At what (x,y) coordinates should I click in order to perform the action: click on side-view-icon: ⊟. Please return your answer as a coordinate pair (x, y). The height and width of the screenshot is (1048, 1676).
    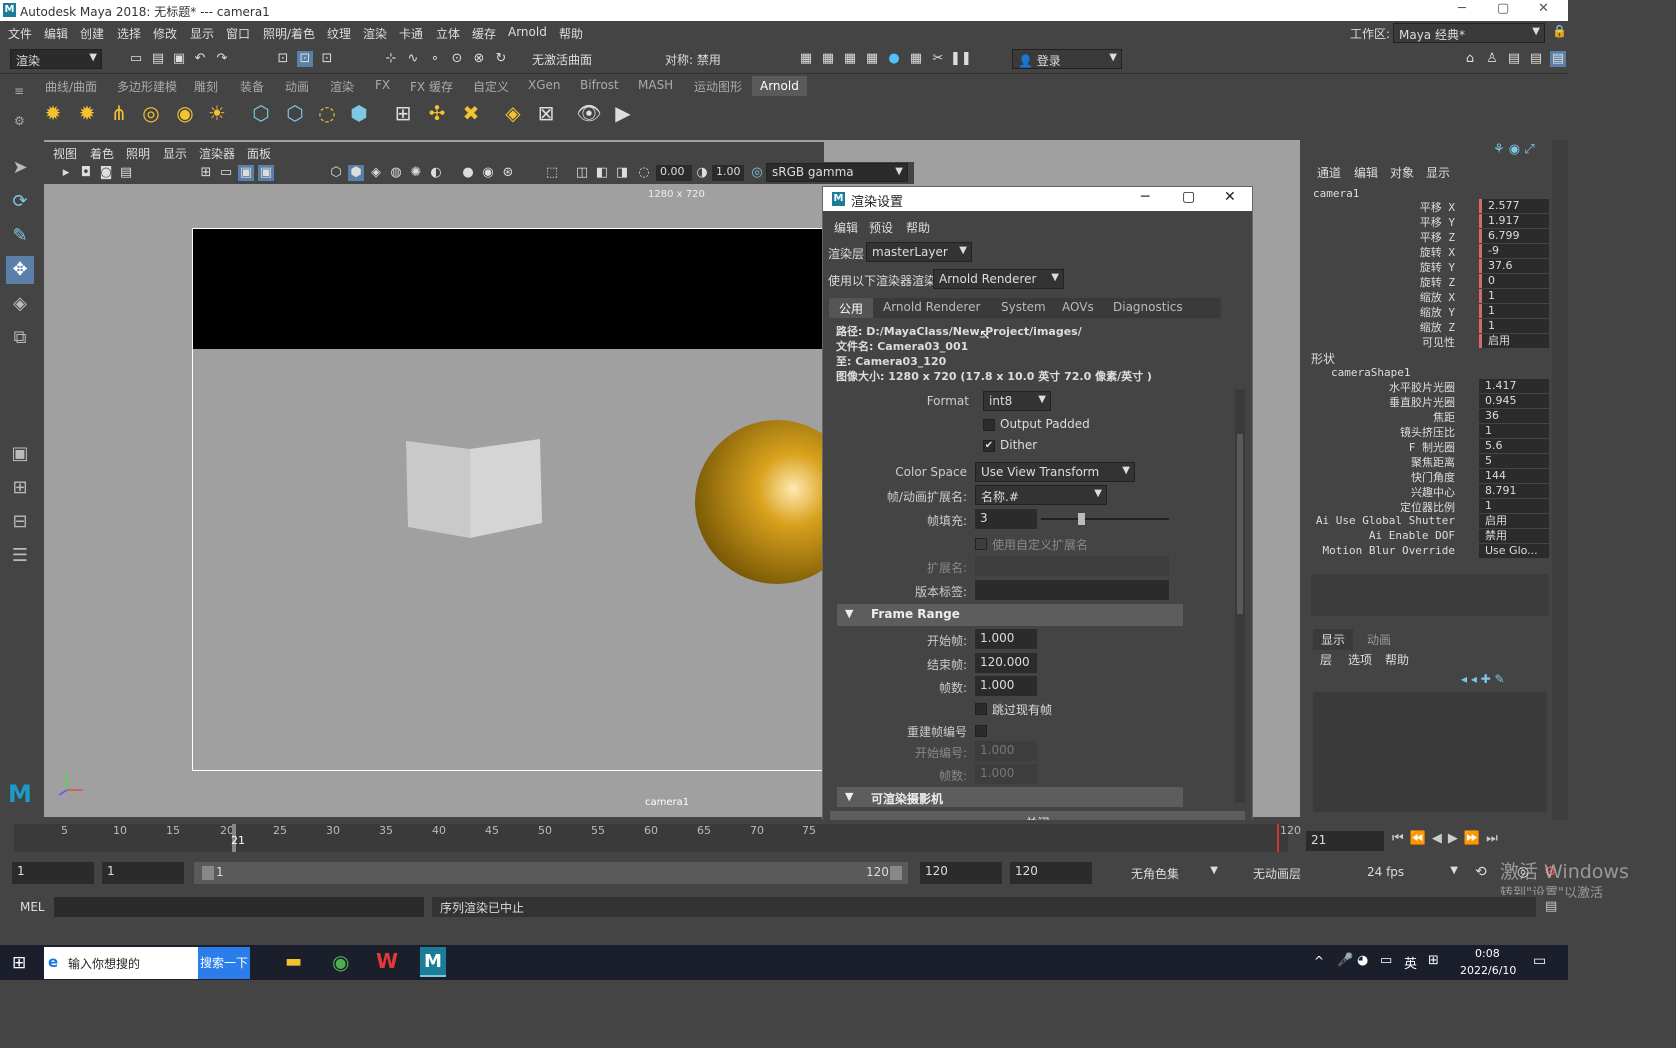
    Looking at the image, I should click on (20, 522).